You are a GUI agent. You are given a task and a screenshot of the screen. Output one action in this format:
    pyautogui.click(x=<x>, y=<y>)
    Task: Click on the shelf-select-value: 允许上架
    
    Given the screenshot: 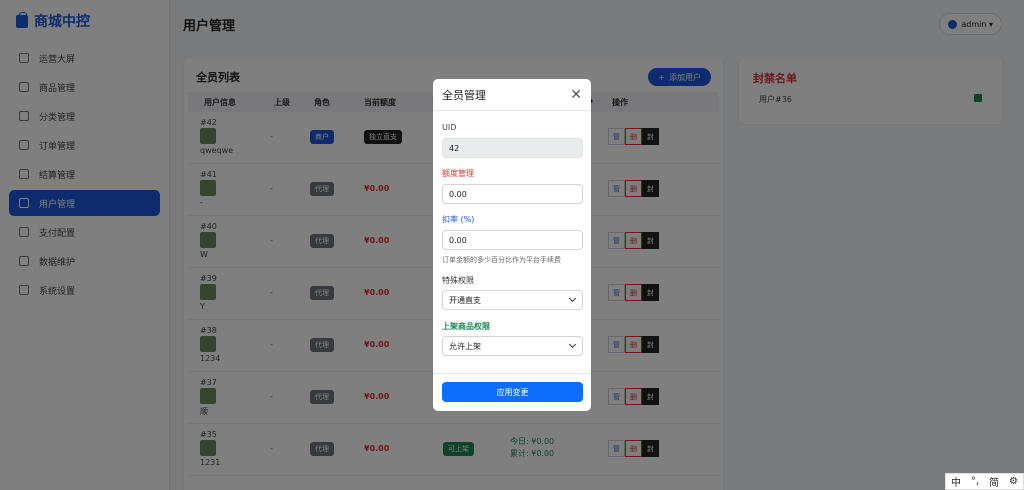 What is the action you would take?
    pyautogui.click(x=465, y=346)
    